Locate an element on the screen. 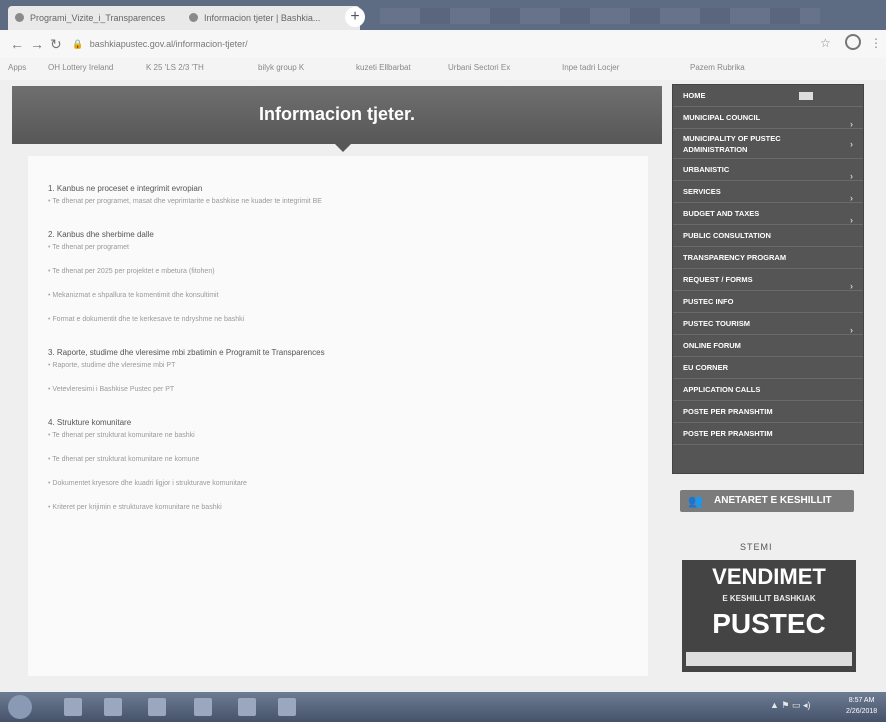 Image resolution: width=886 pixels, height=722 pixels. new-tab-button: + is located at coordinates (355, 17).